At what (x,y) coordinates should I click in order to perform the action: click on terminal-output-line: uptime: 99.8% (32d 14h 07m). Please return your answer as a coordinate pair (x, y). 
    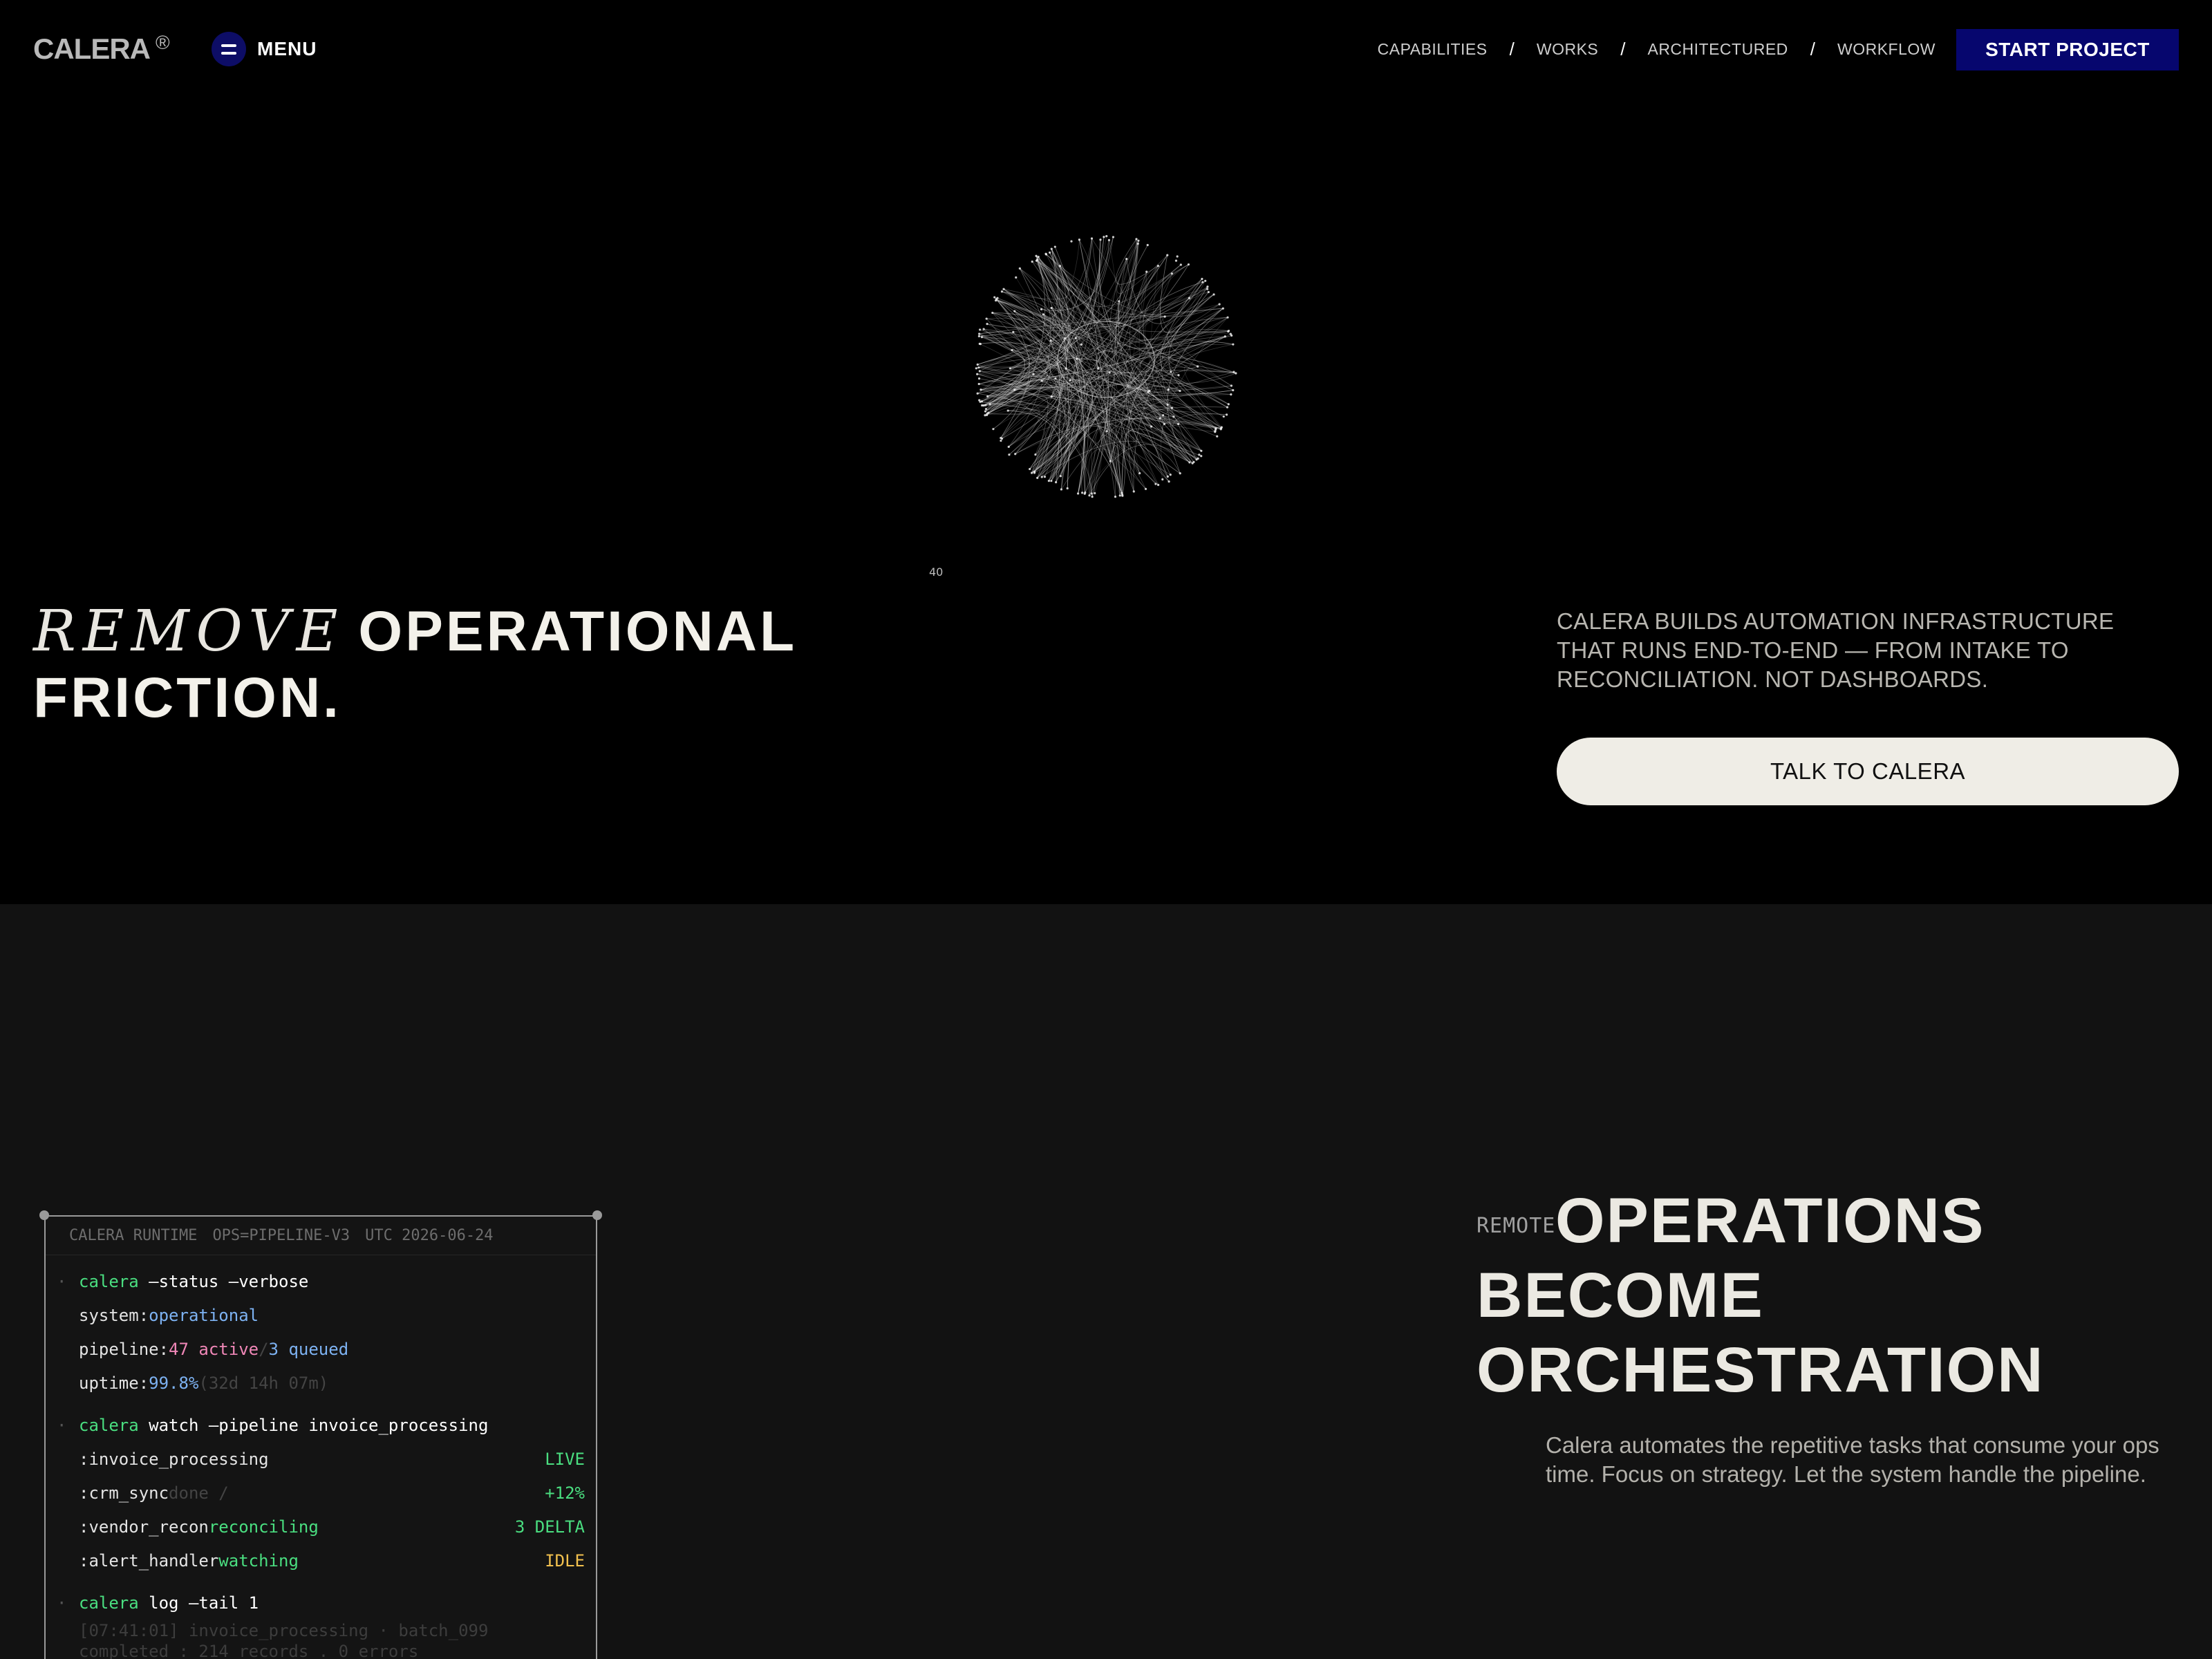
    Looking at the image, I should click on (204, 1384).